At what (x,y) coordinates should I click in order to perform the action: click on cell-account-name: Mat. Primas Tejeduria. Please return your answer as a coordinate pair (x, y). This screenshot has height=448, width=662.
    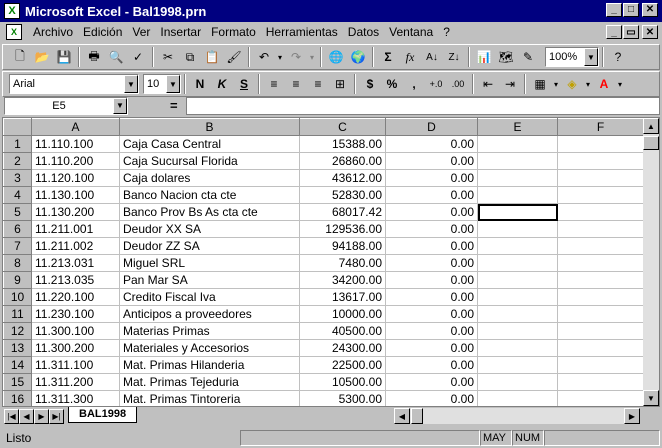
    Looking at the image, I should click on (209, 382).